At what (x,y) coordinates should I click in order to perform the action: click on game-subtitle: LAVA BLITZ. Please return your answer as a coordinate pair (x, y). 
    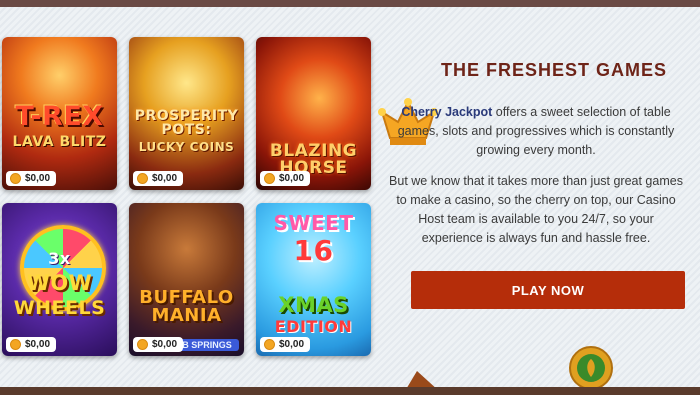
    Looking at the image, I should click on (59, 142).